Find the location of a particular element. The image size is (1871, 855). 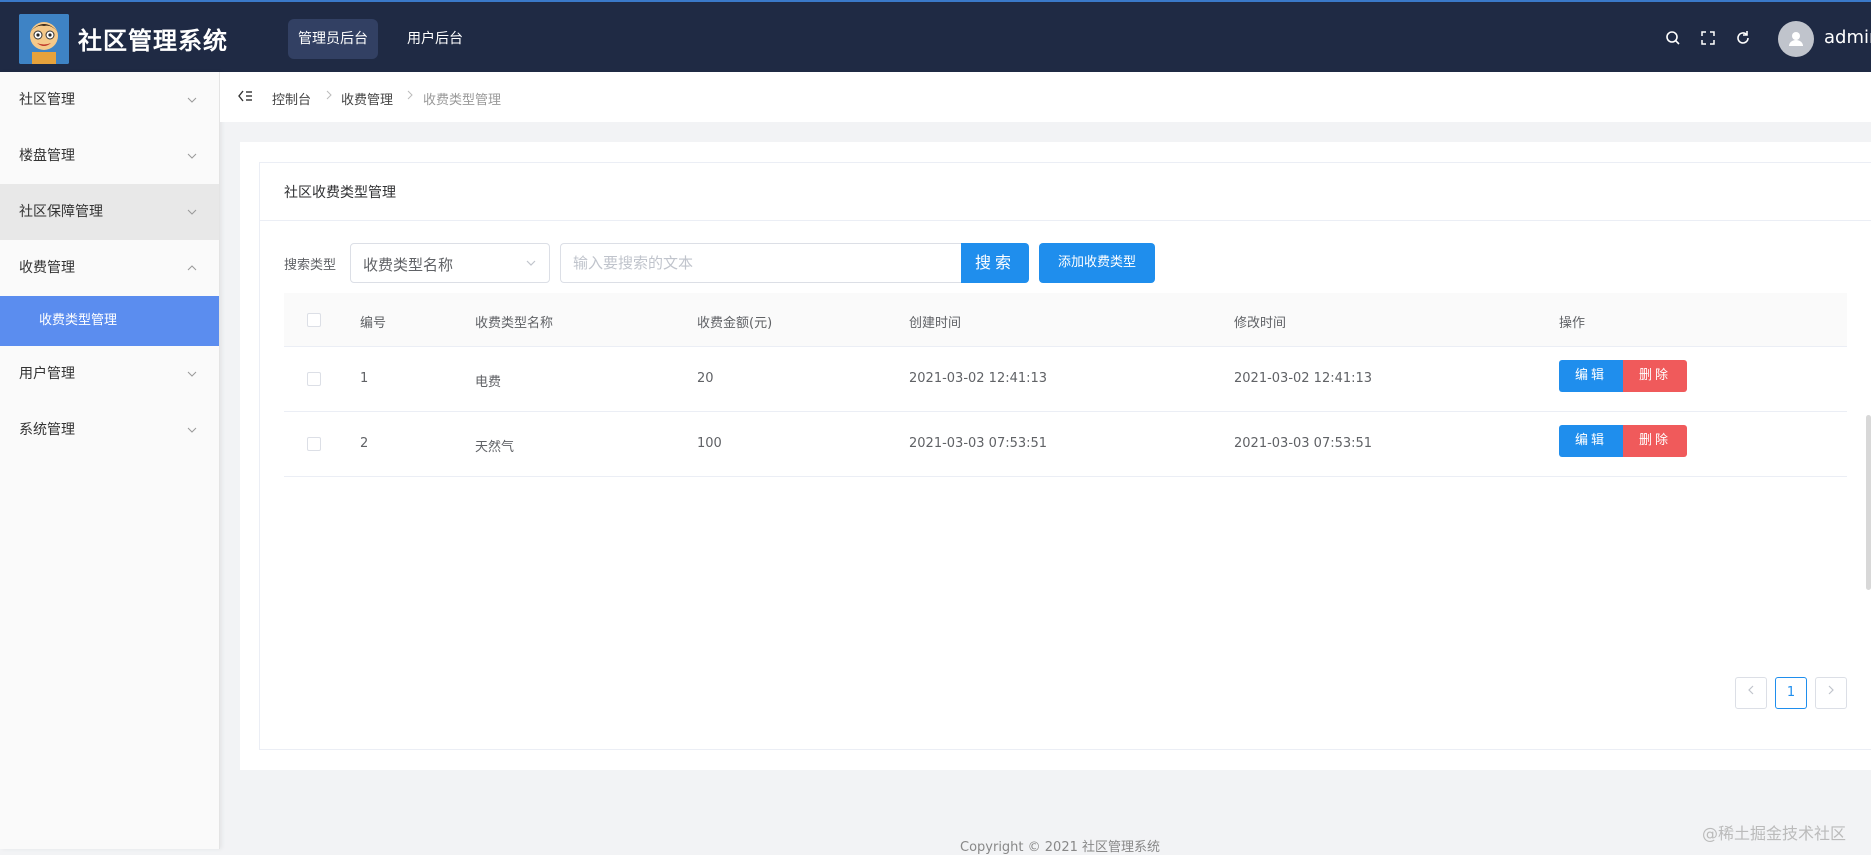

sidebar-item-label: 社区管理 is located at coordinates (47, 100).